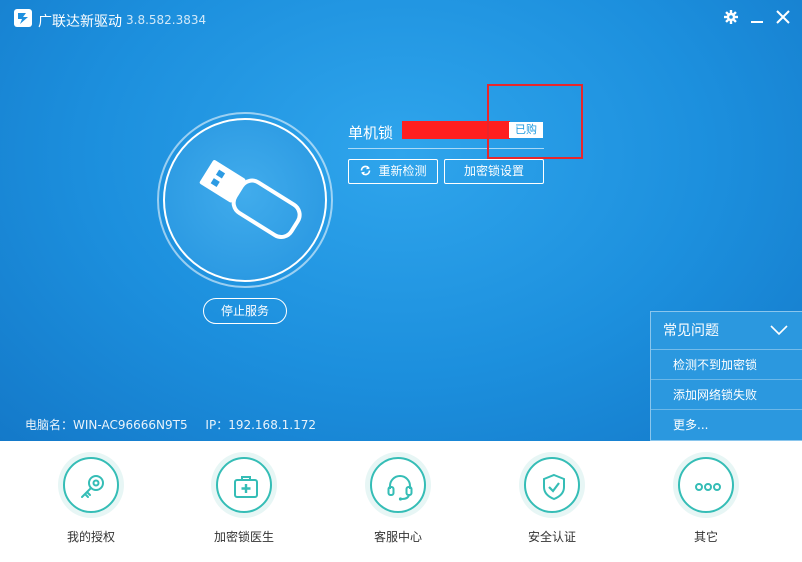 Image resolution: width=802 pixels, height=562 pixels. I want to click on close-icon, so click(783, 17).